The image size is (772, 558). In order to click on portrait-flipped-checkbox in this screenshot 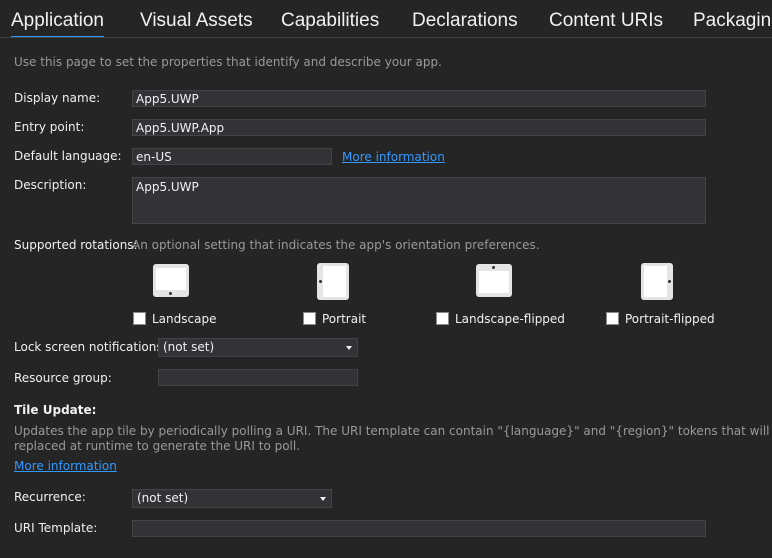, I will do `click(612, 318)`.